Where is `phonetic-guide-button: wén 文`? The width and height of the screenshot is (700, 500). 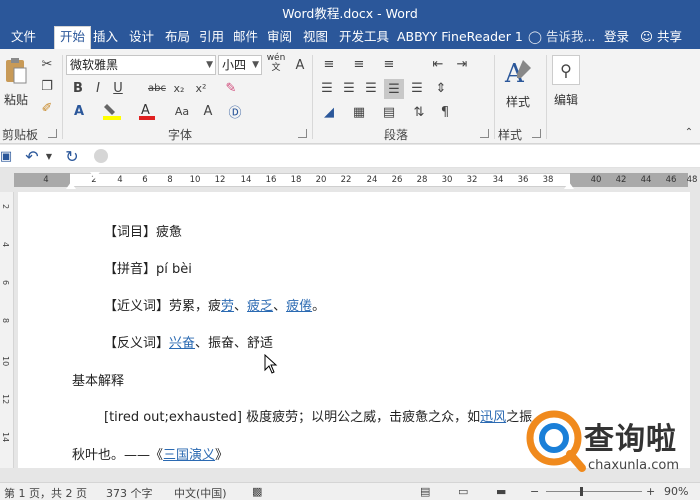 phonetic-guide-button: wén 文 is located at coordinates (276, 65).